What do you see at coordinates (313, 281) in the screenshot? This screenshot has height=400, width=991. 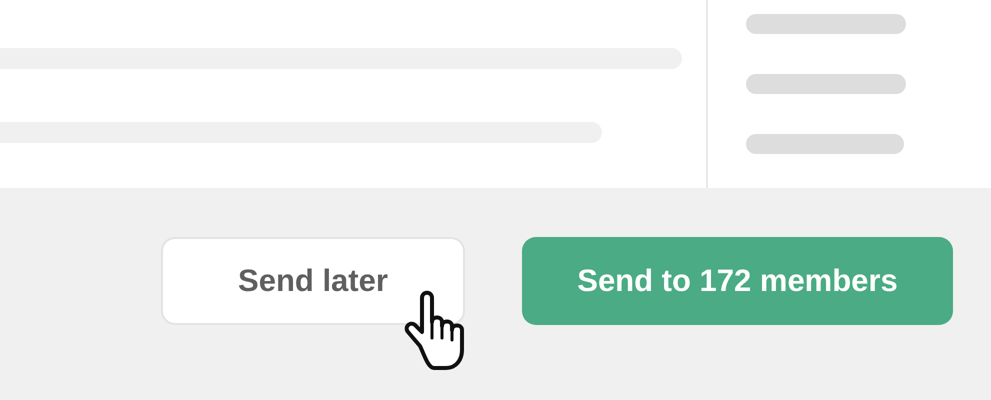 I see `send-later-button: Send later` at bounding box center [313, 281].